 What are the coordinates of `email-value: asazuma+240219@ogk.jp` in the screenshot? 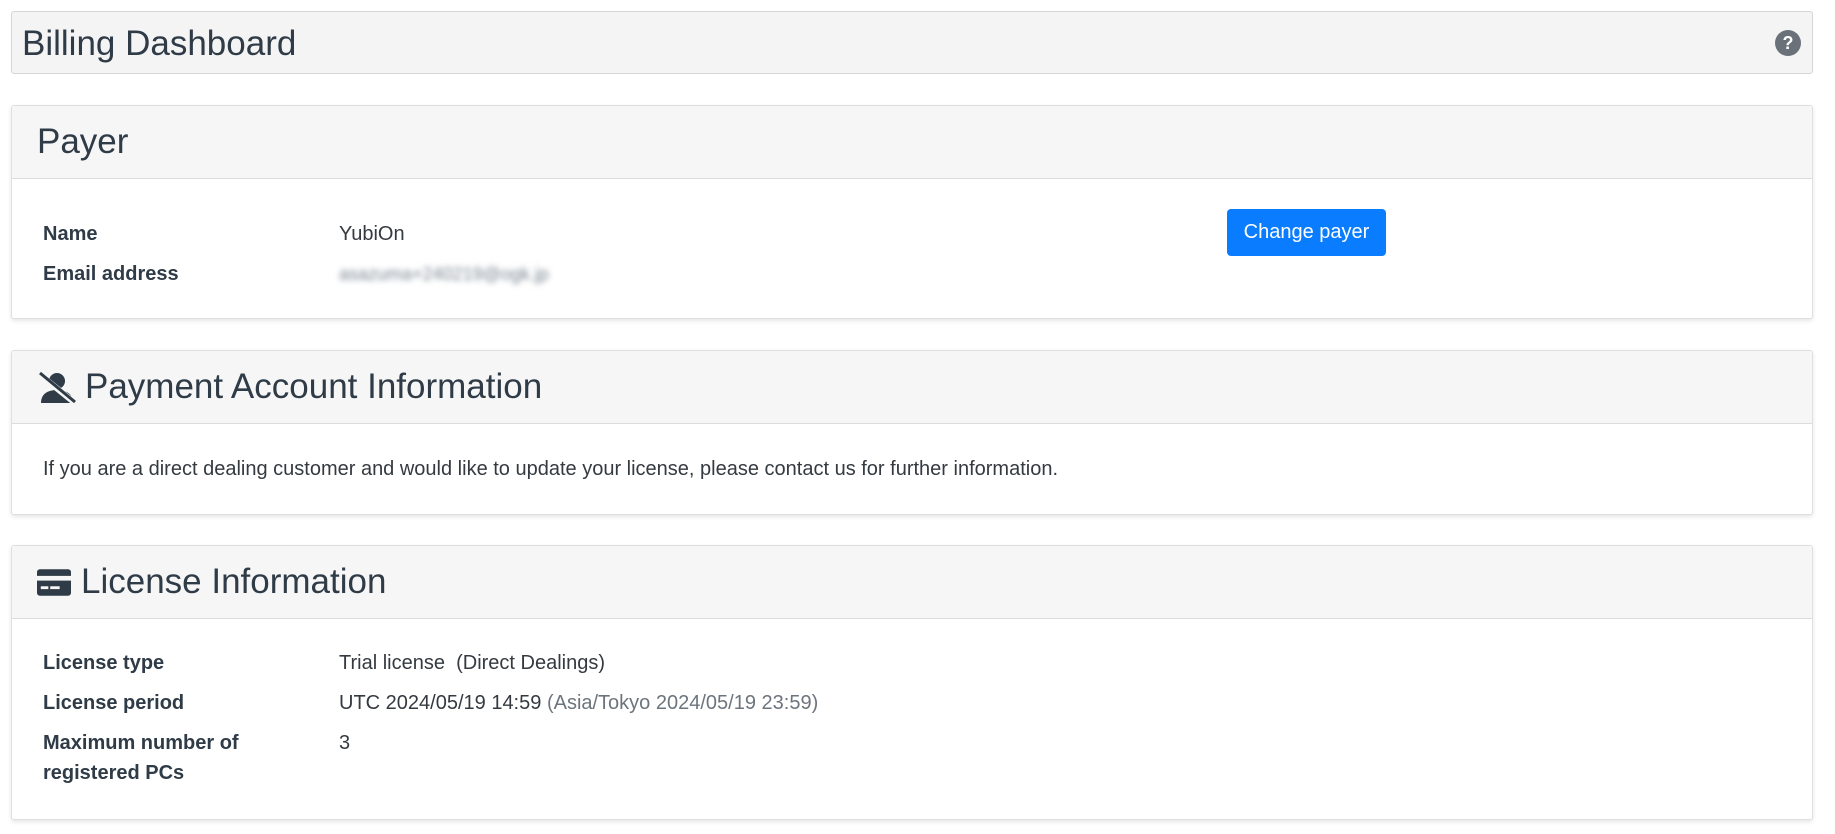 It's located at (444, 274).